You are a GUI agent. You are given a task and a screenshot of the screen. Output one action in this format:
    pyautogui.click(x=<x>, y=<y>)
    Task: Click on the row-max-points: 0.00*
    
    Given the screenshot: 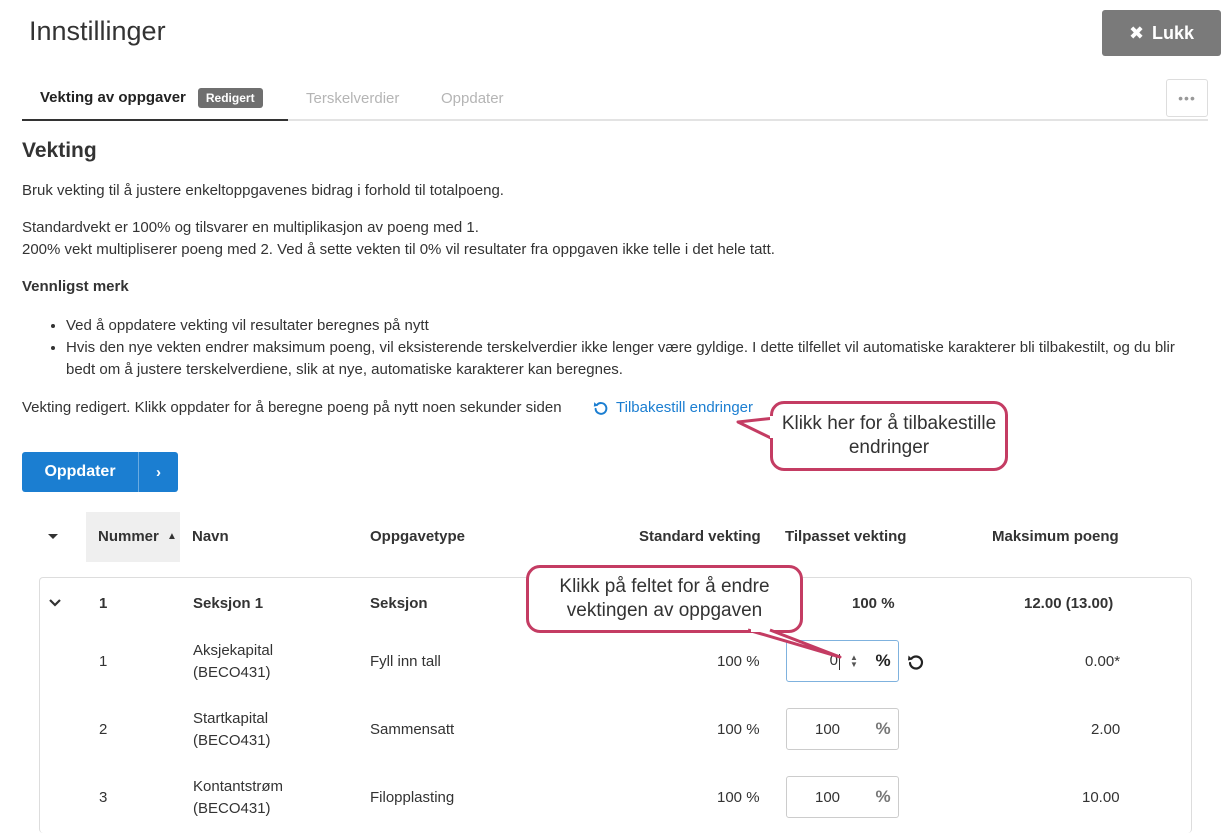 What is the action you would take?
    pyautogui.click(x=1103, y=661)
    